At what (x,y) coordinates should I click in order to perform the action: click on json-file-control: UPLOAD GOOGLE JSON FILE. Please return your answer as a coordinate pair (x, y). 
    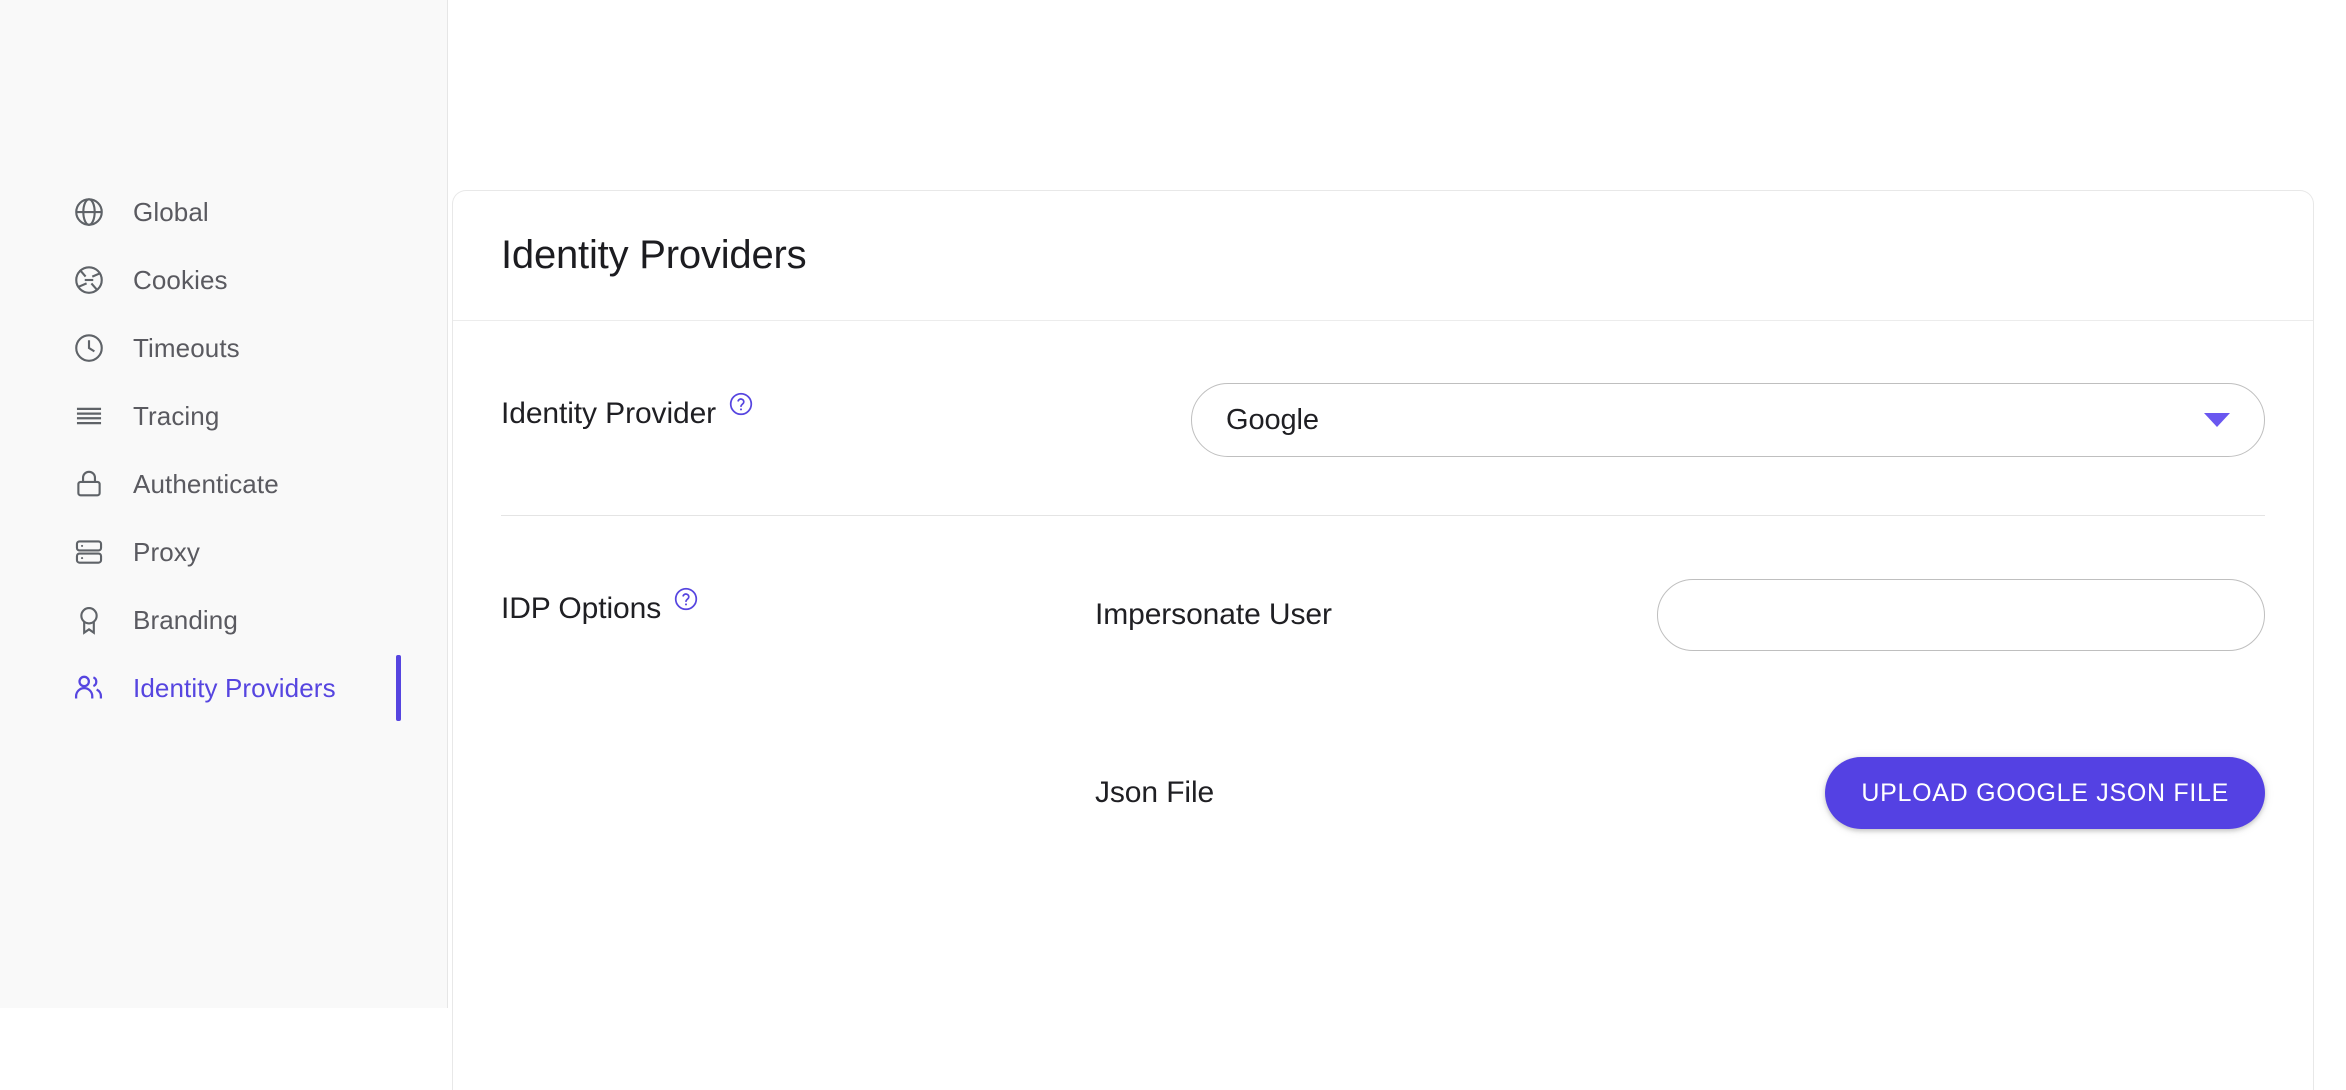
    Looking at the image, I should click on (1874, 793).